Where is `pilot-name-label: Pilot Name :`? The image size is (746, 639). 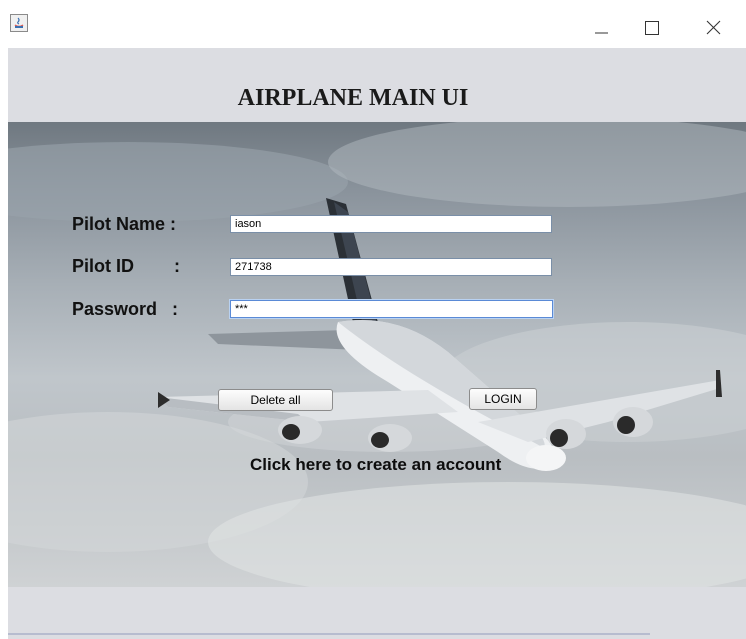 pilot-name-label: Pilot Name : is located at coordinates (124, 224).